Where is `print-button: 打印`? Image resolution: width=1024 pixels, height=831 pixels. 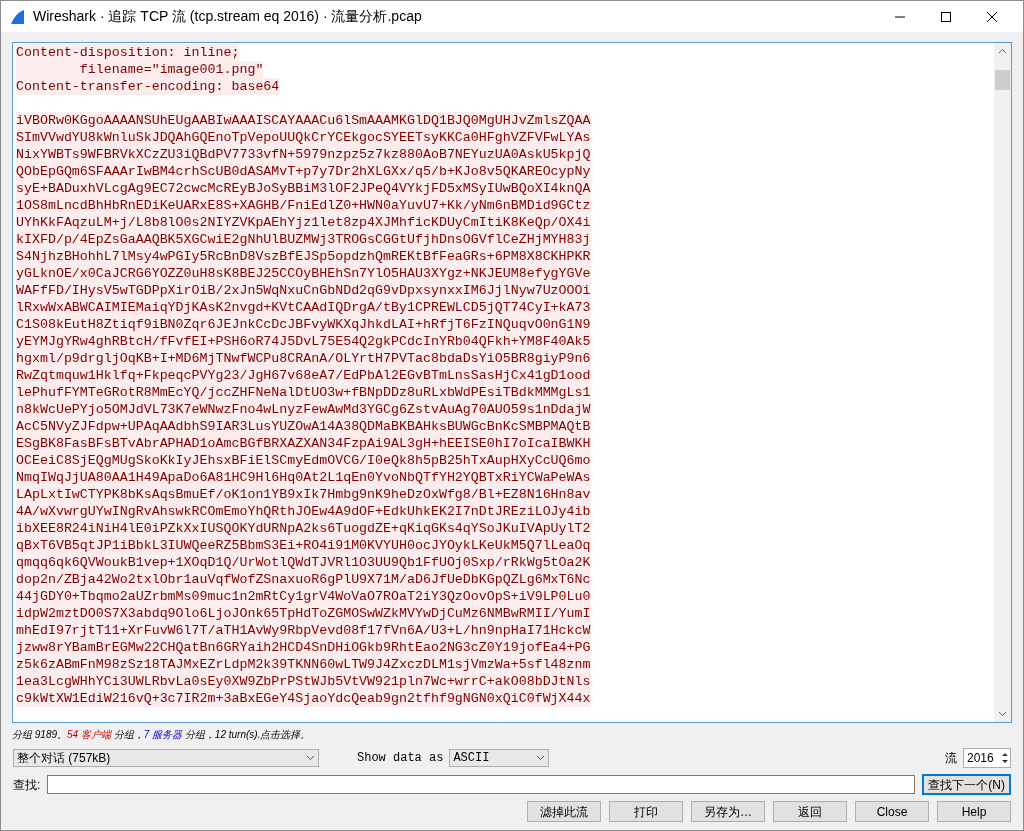
print-button: 打印 is located at coordinates (646, 811).